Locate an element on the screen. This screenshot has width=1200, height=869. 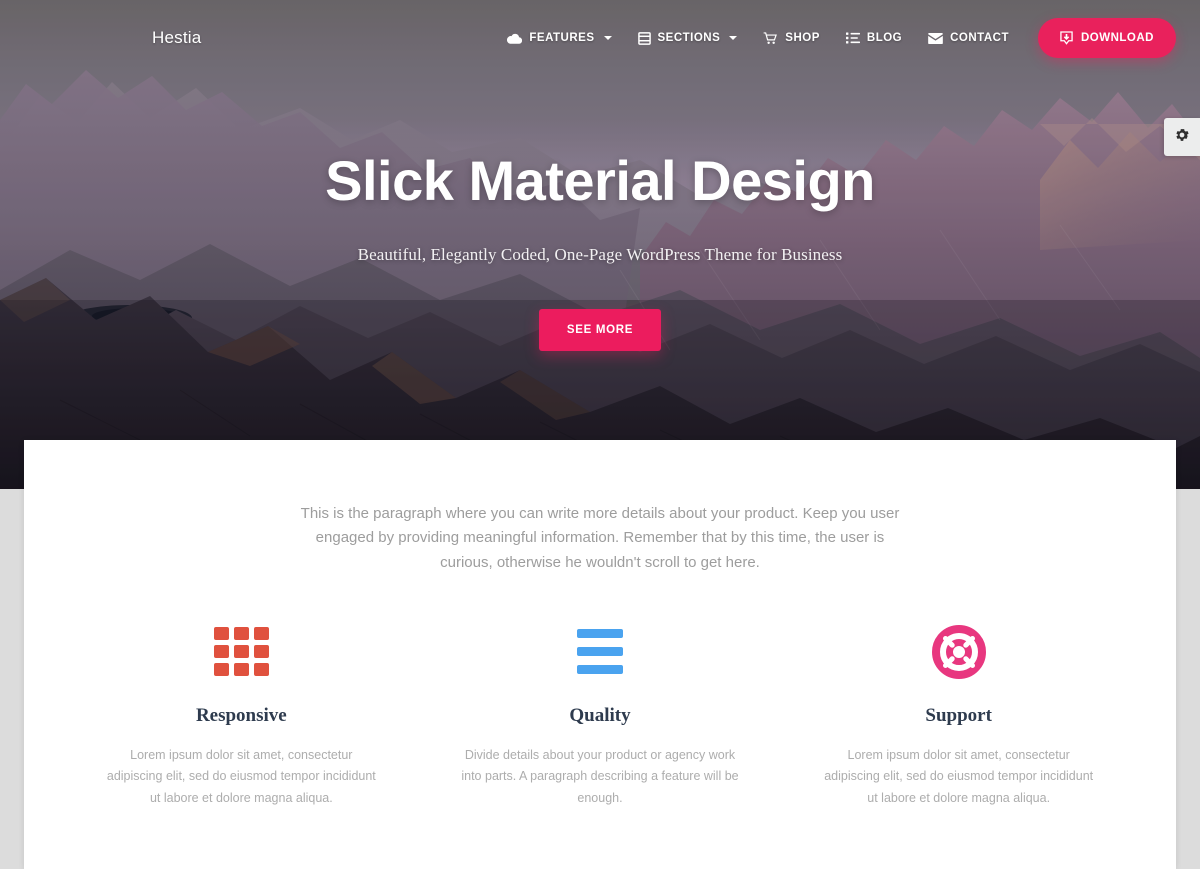
site-brand-logo: Hestia is located at coordinates (176, 38).